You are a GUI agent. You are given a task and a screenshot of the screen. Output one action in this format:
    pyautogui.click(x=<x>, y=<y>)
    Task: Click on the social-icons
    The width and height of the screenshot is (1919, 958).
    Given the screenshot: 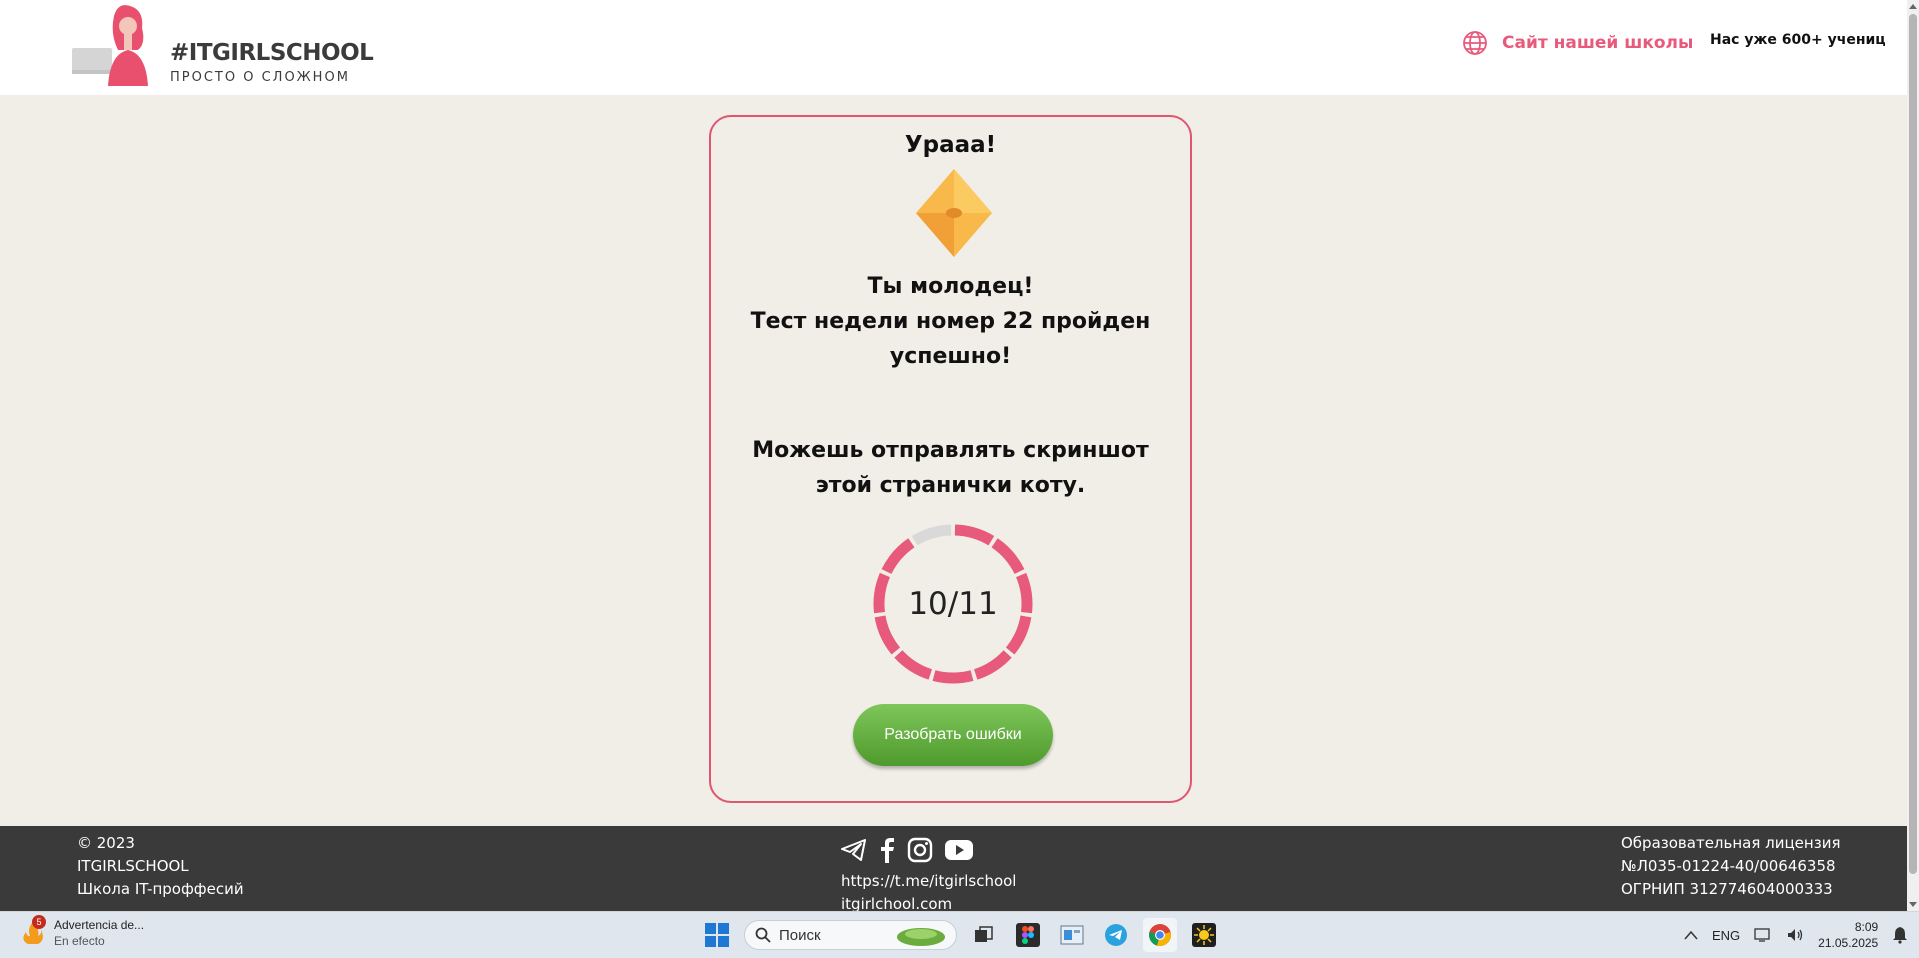 What is the action you would take?
    pyautogui.click(x=928, y=850)
    